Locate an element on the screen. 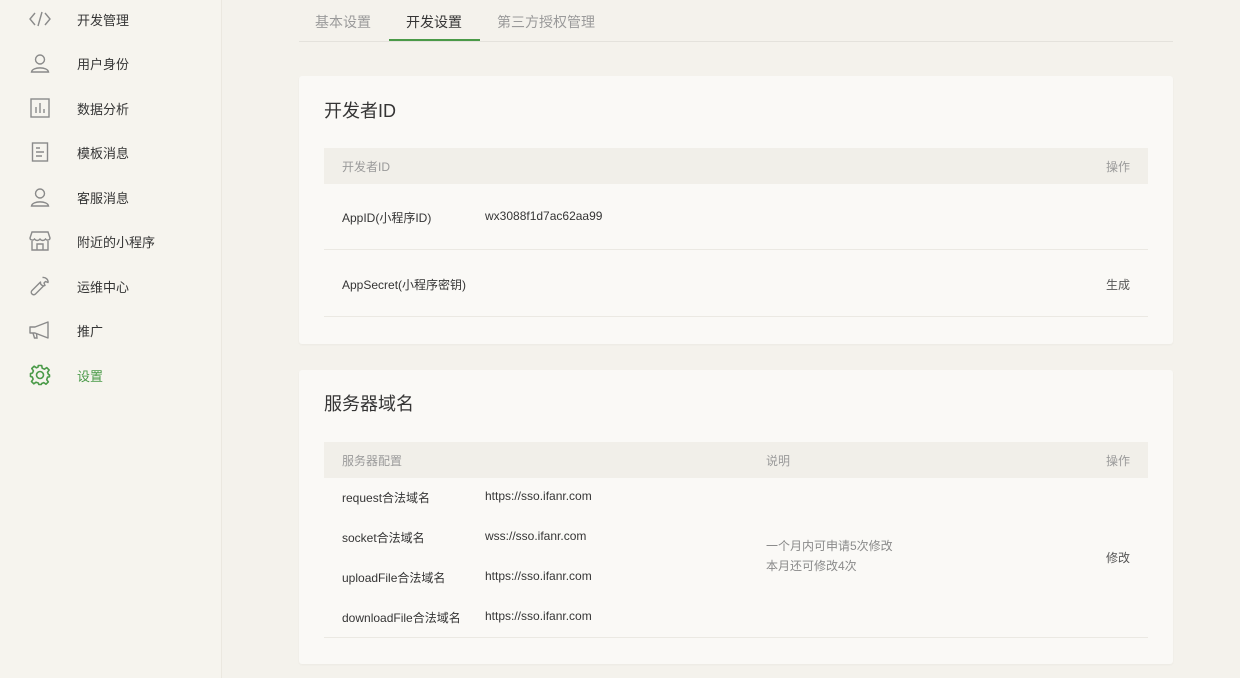 The height and width of the screenshot is (678, 1240). sidebar-item-nearby-miniprogram: 附近的小程序 is located at coordinates (111, 241).